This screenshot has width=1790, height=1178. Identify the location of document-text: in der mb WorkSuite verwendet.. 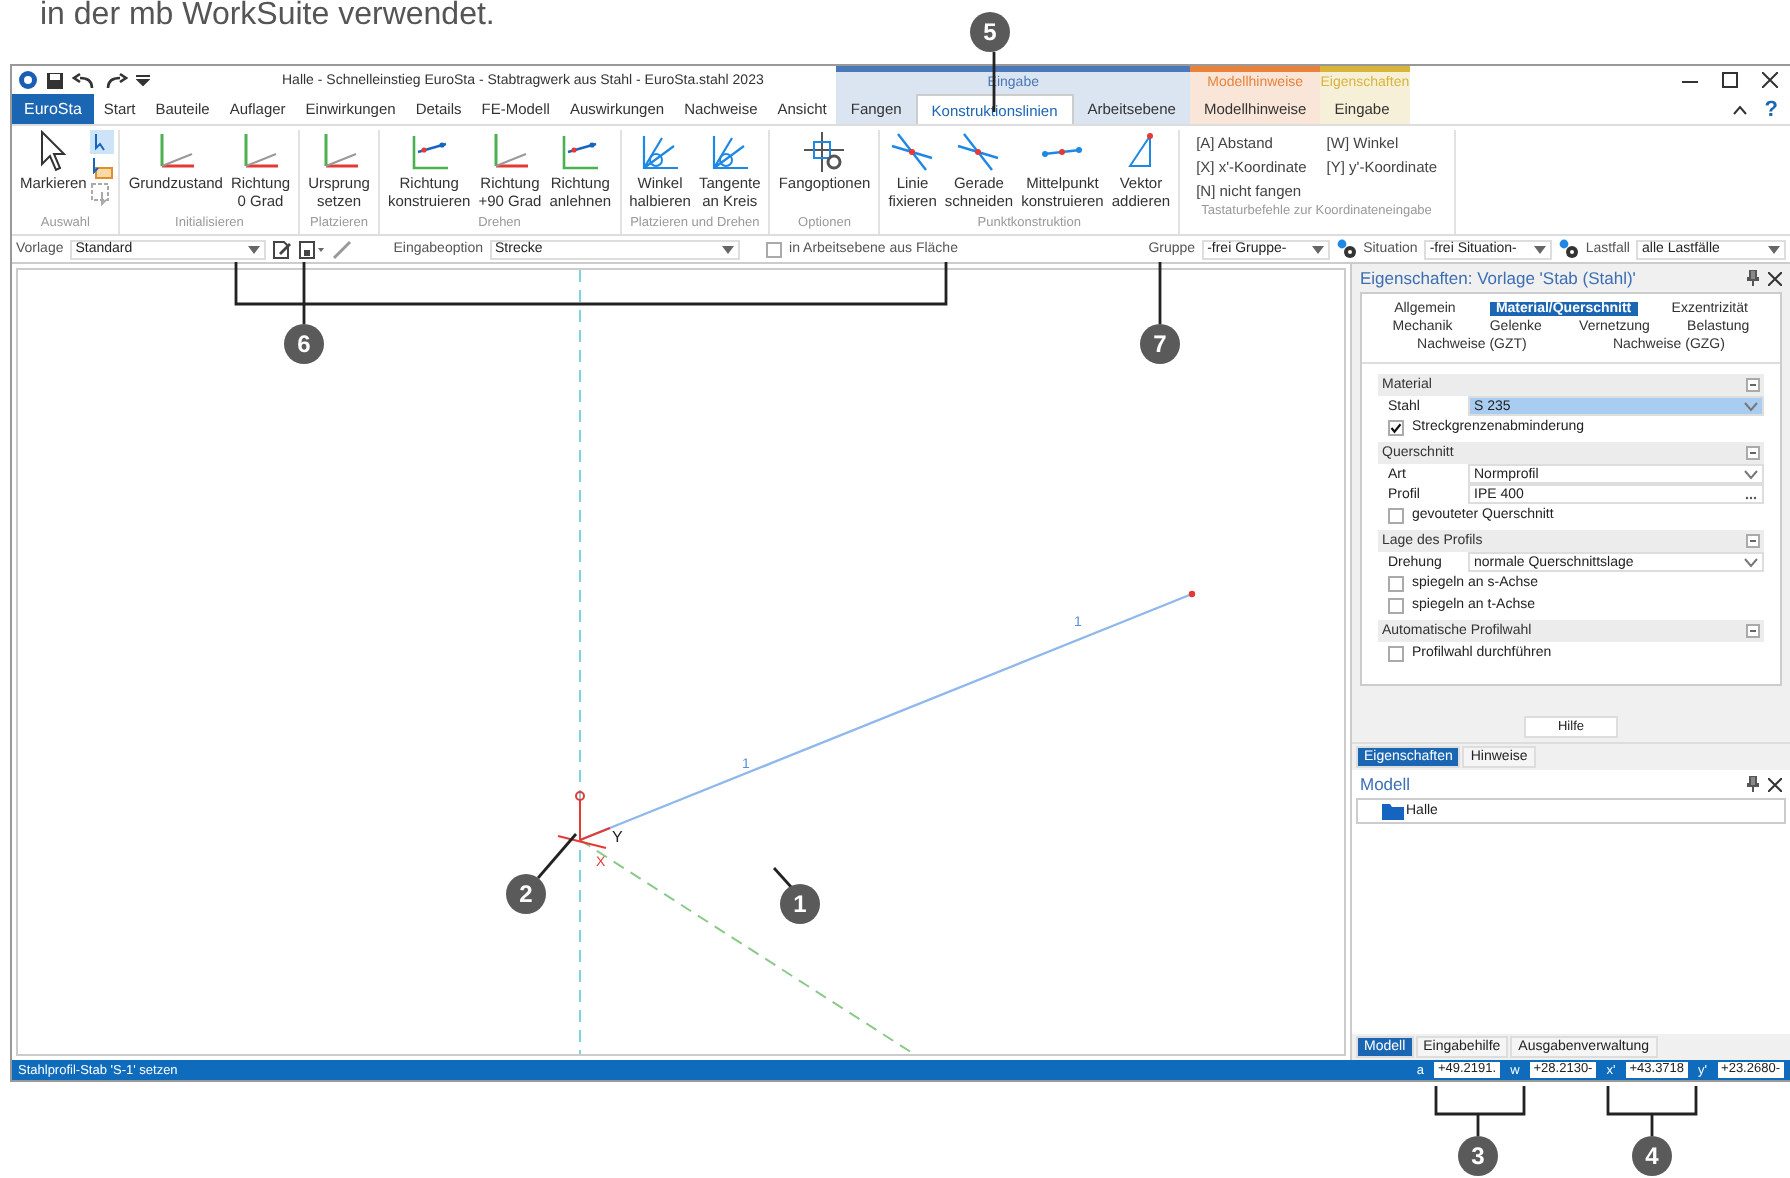
(267, 18).